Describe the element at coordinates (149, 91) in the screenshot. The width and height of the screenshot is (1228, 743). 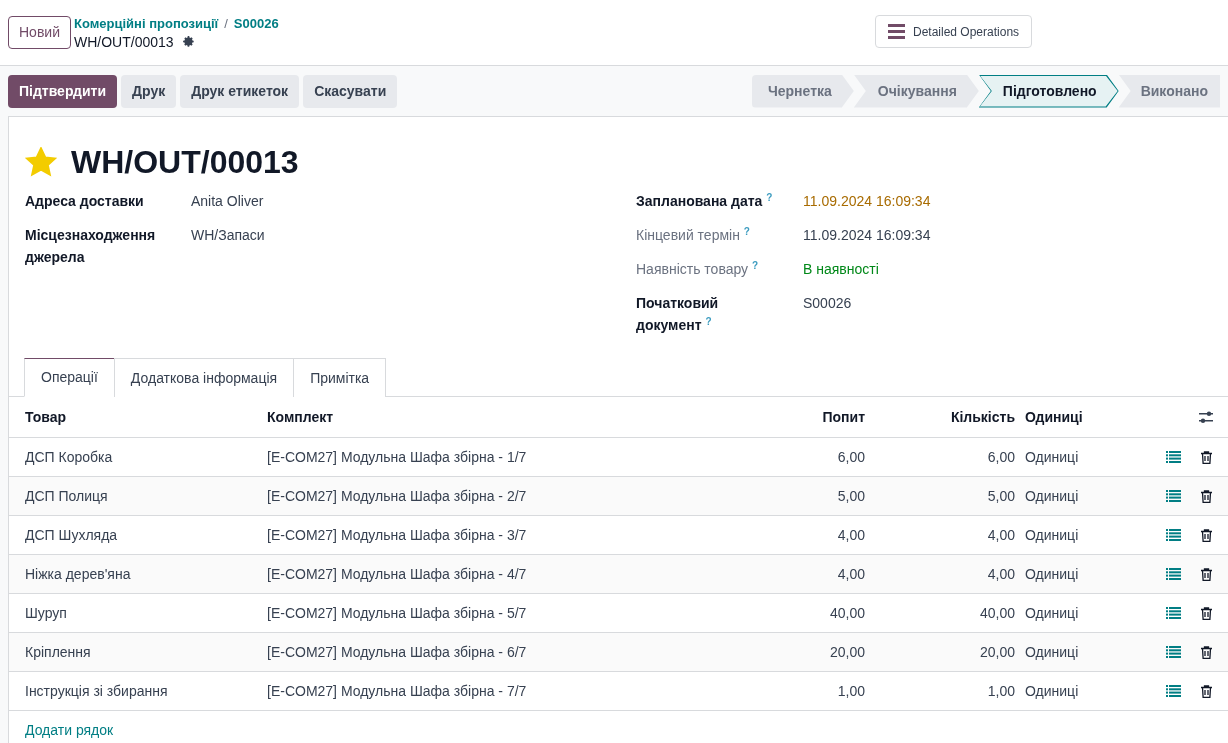
I see `action-button: Друк` at that location.